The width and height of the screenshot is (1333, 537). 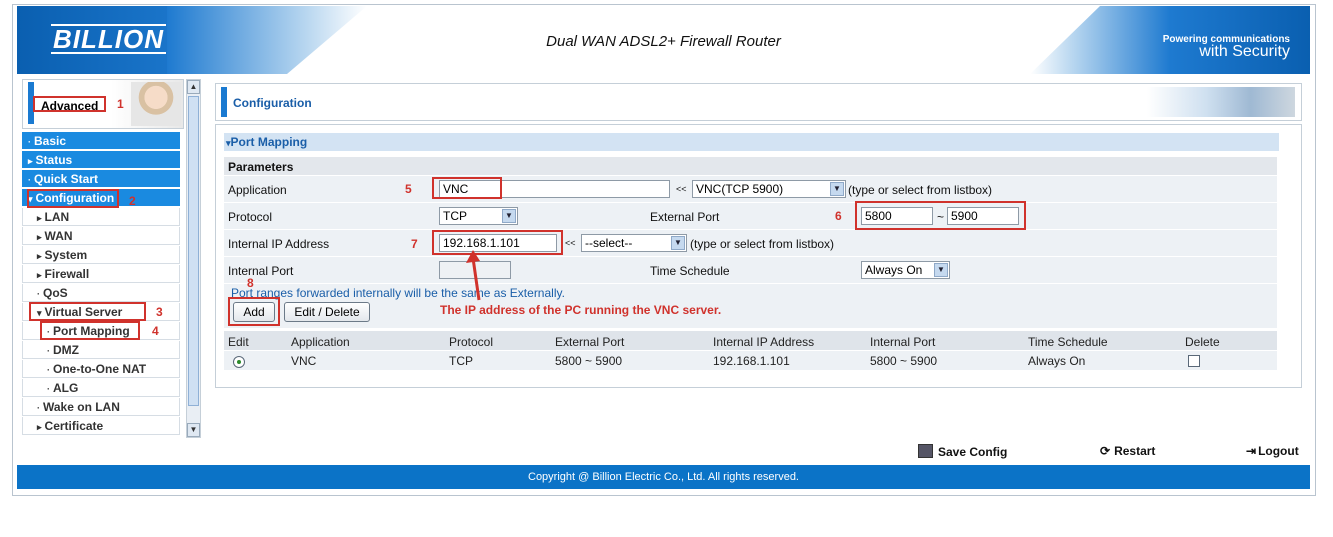 What do you see at coordinates (1272, 451) in the screenshot?
I see `logout-button: ⇥ Logout` at bounding box center [1272, 451].